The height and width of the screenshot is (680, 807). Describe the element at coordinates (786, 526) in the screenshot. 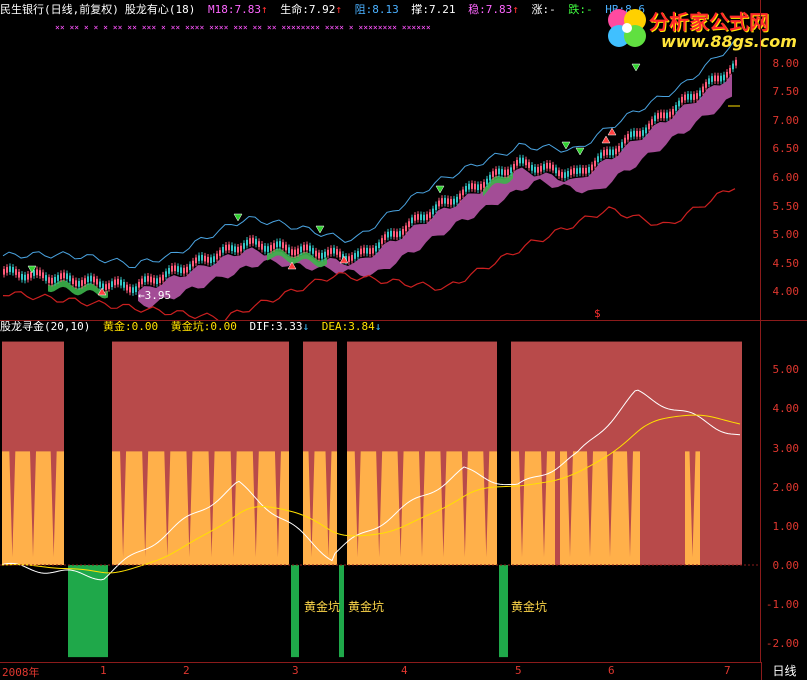

I see `indicator-tick: 1.00` at that location.